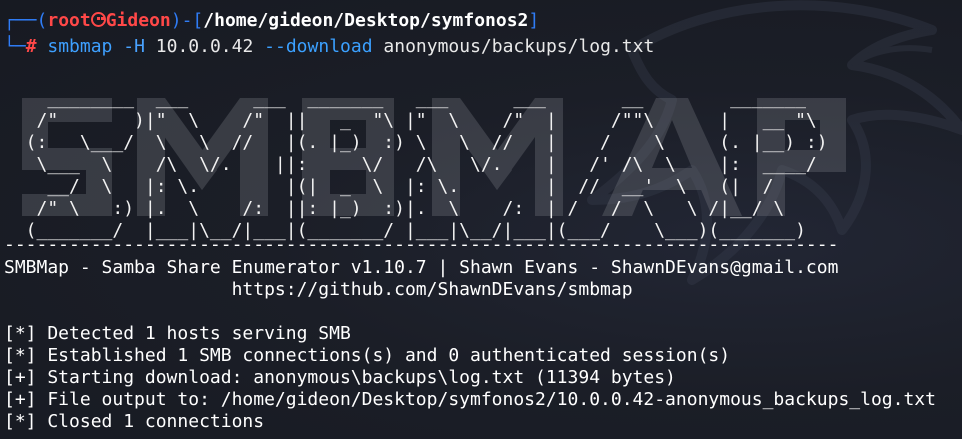 This screenshot has height=439, width=962. I want to click on banner-url: https://github.com/ShawnDEvans/smbmap, so click(318, 289).